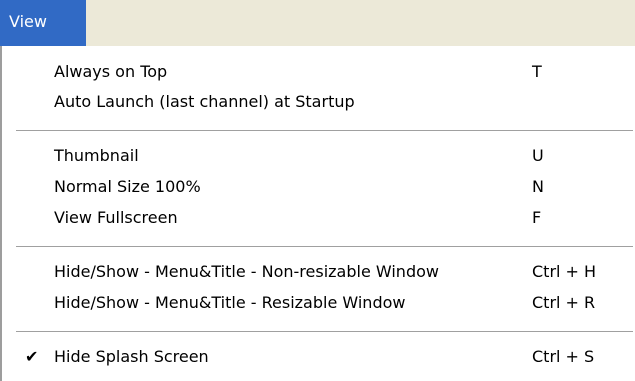 Image resolution: width=635 pixels, height=381 pixels. I want to click on menu-item-auto-launch: Auto Launch (last channel) at Startup, so click(318, 103).